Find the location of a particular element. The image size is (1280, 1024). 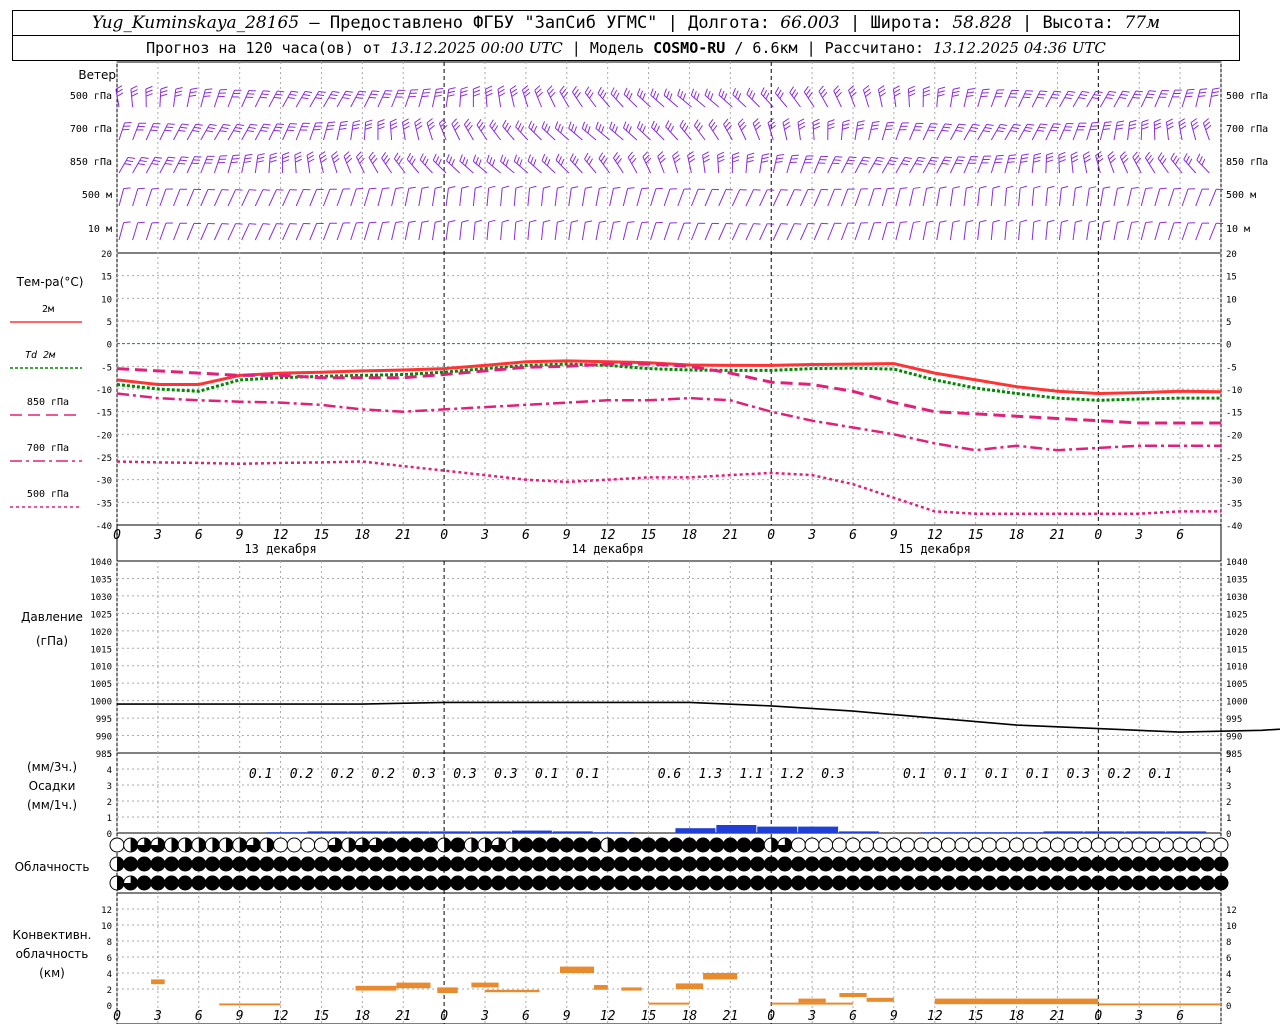

precip-3h-value: 0.3 is located at coordinates (832, 774).